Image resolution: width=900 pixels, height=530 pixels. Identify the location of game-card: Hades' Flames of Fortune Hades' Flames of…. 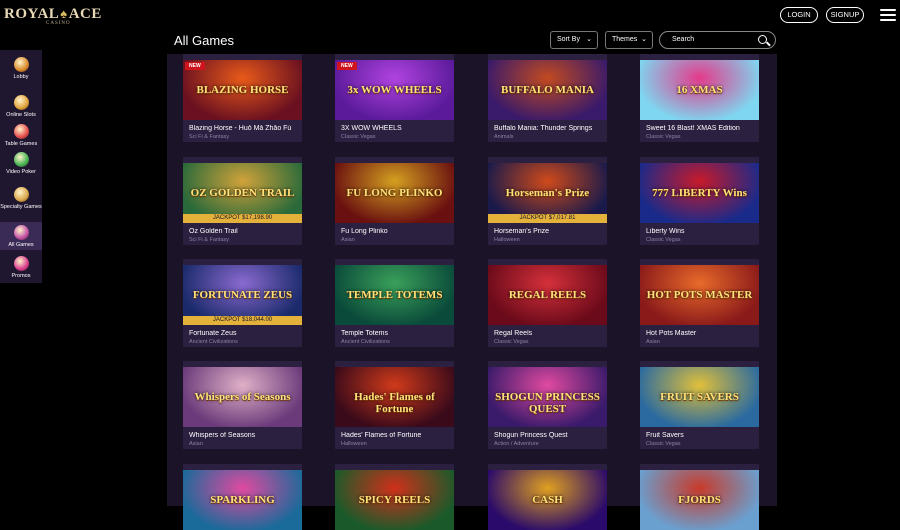
(394, 405).